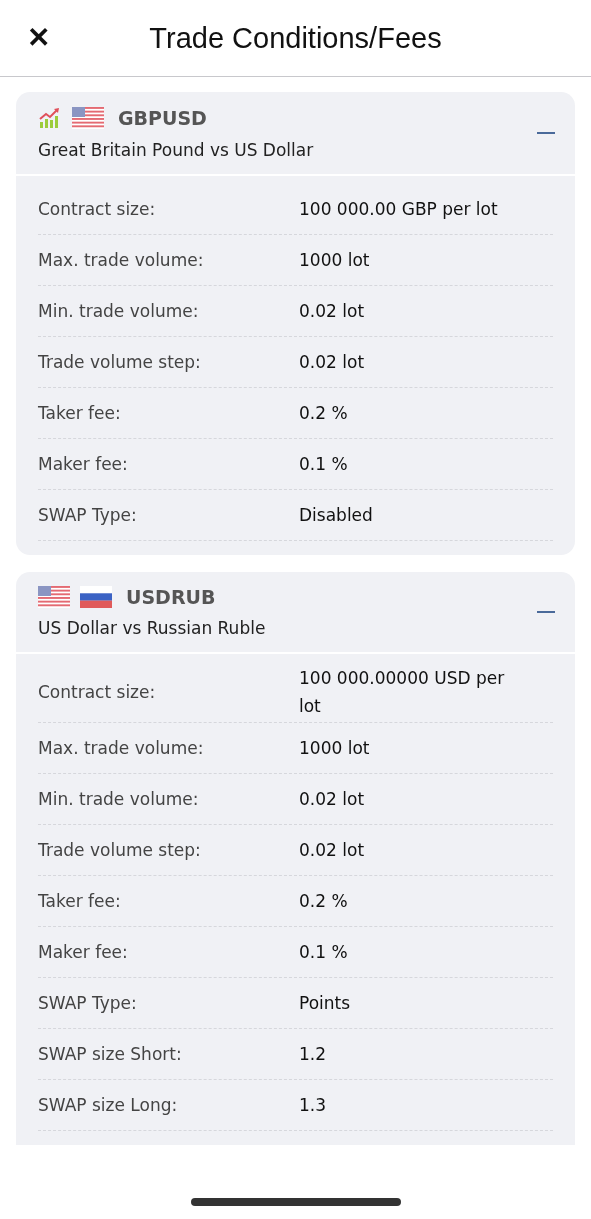 This screenshot has width=591, height=1219. Describe the element at coordinates (38, 38) in the screenshot. I see `close-button: ✕` at that location.